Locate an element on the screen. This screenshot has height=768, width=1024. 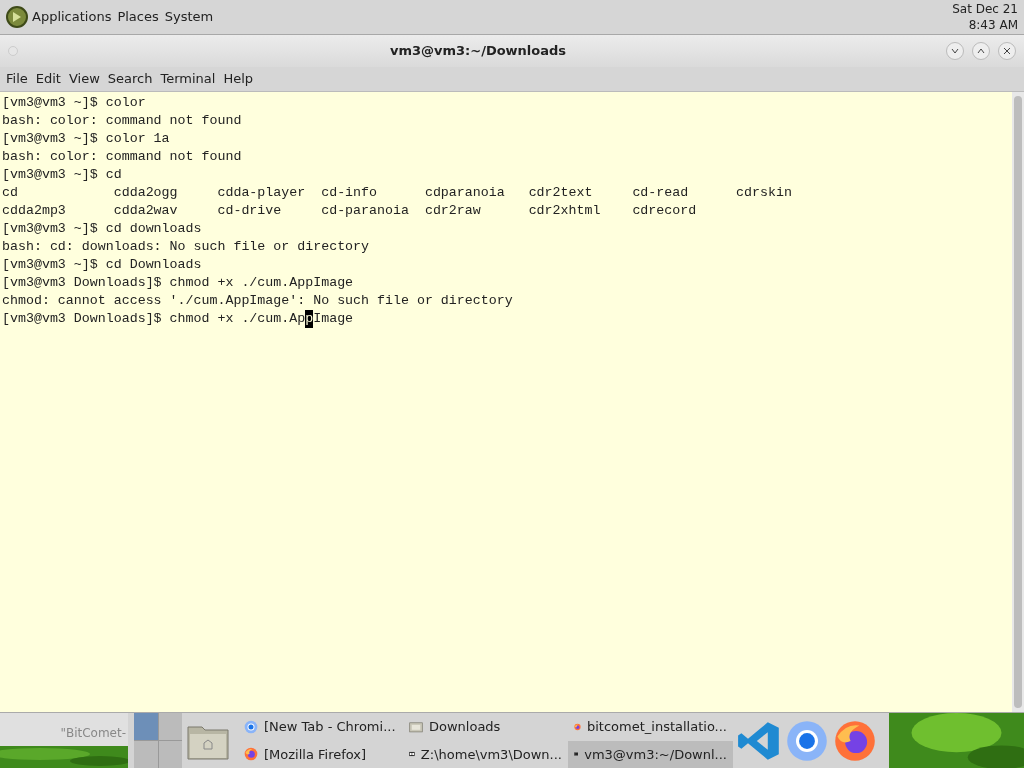
terminal-line: cdda2mp3 cdda2wav cd-drive cd-paranoia cdr2raw cdr2xhtml cdrecord is located at coordinates (349, 211).